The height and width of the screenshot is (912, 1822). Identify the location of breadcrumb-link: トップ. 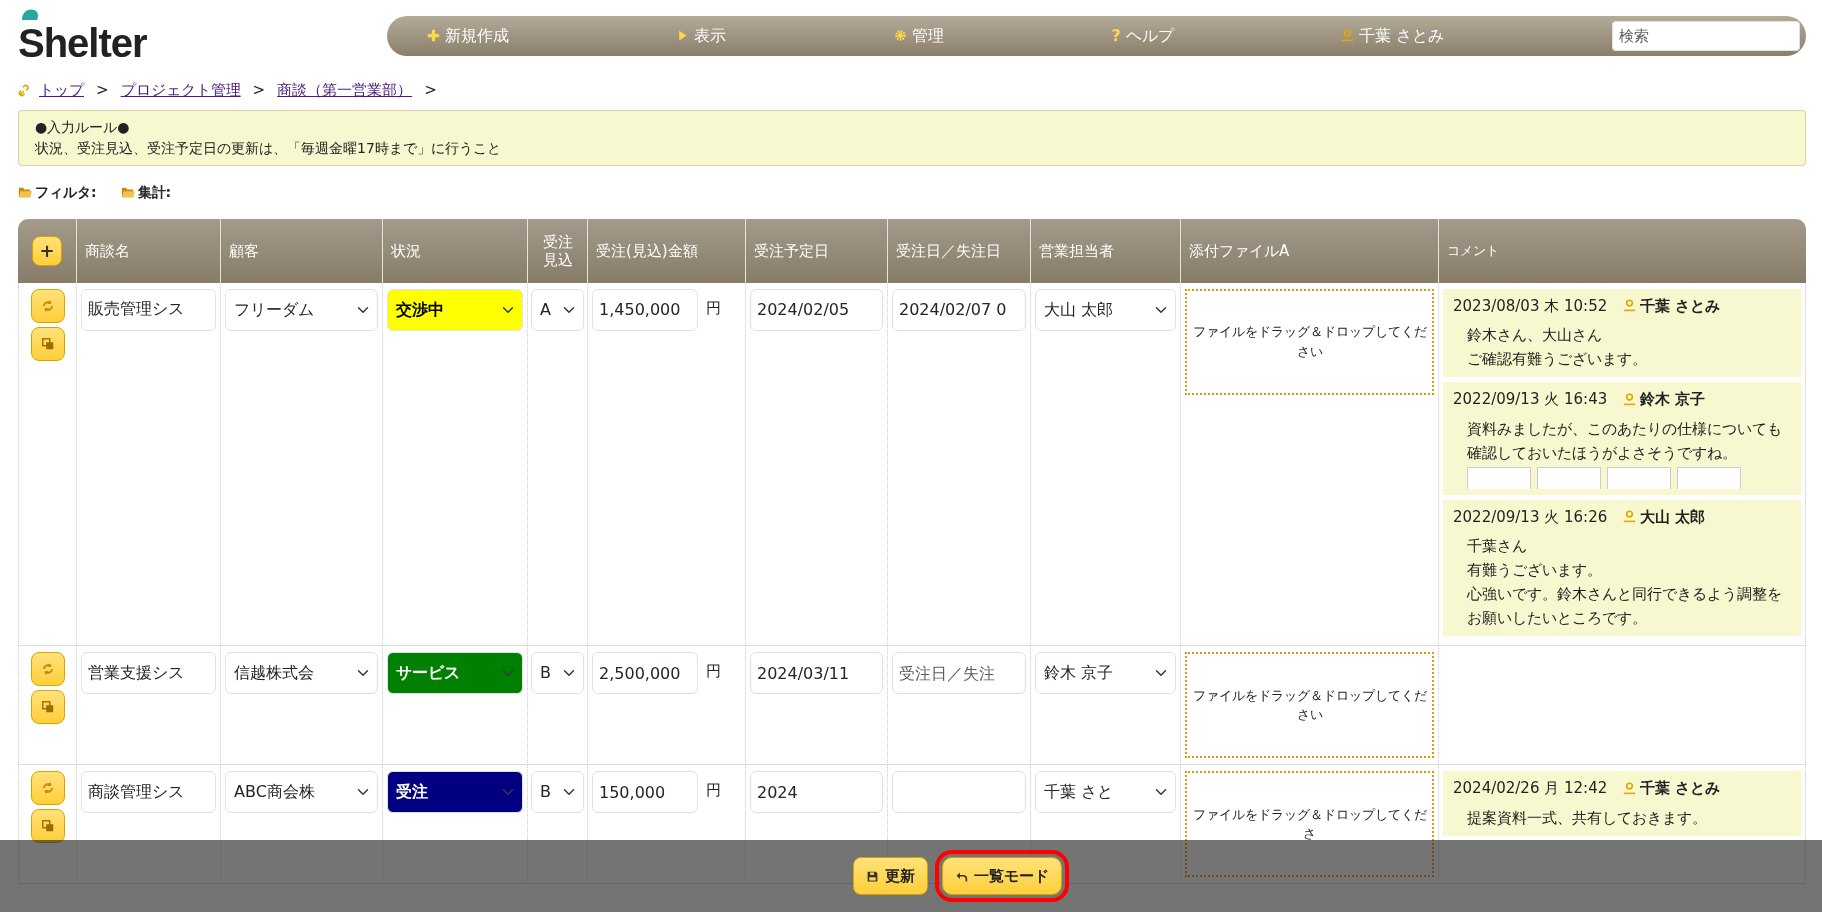
(61, 90).